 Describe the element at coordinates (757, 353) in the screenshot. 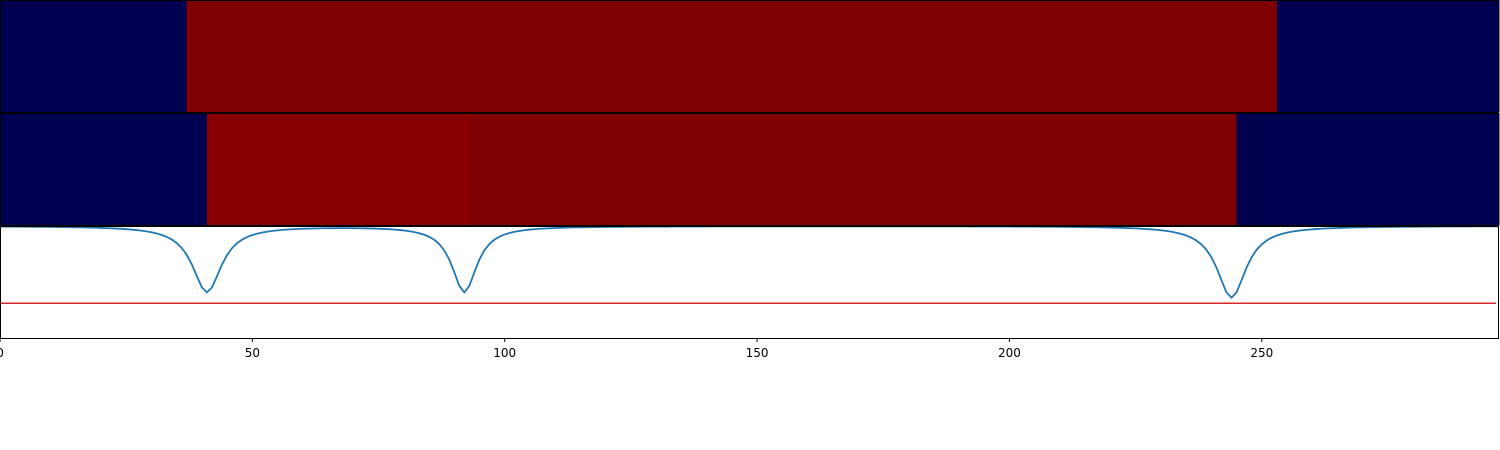

I see `x-tick-label: 150` at that location.